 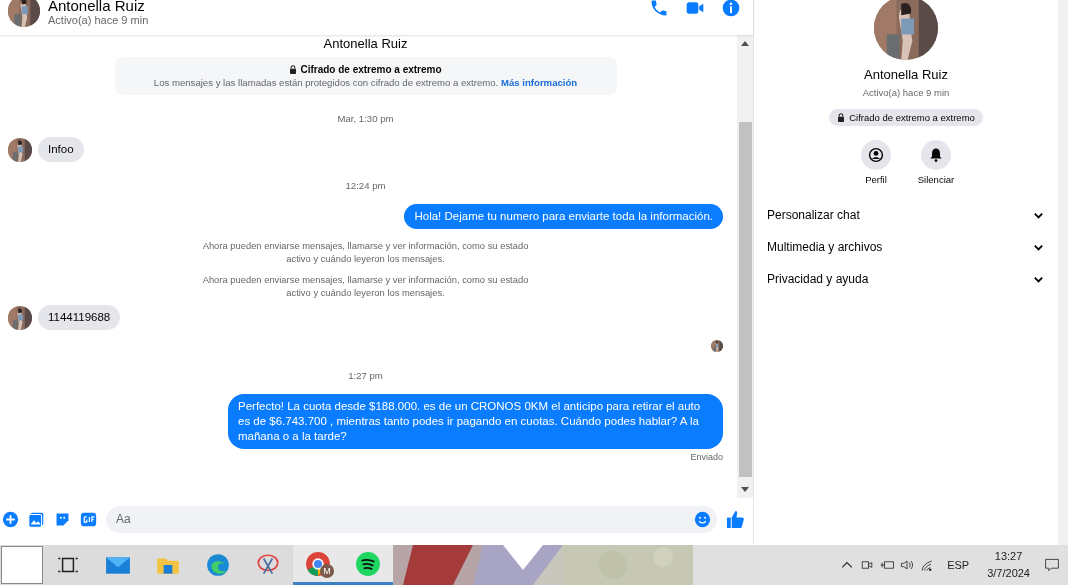 I want to click on thumbs-up-icon, so click(x=735, y=519).